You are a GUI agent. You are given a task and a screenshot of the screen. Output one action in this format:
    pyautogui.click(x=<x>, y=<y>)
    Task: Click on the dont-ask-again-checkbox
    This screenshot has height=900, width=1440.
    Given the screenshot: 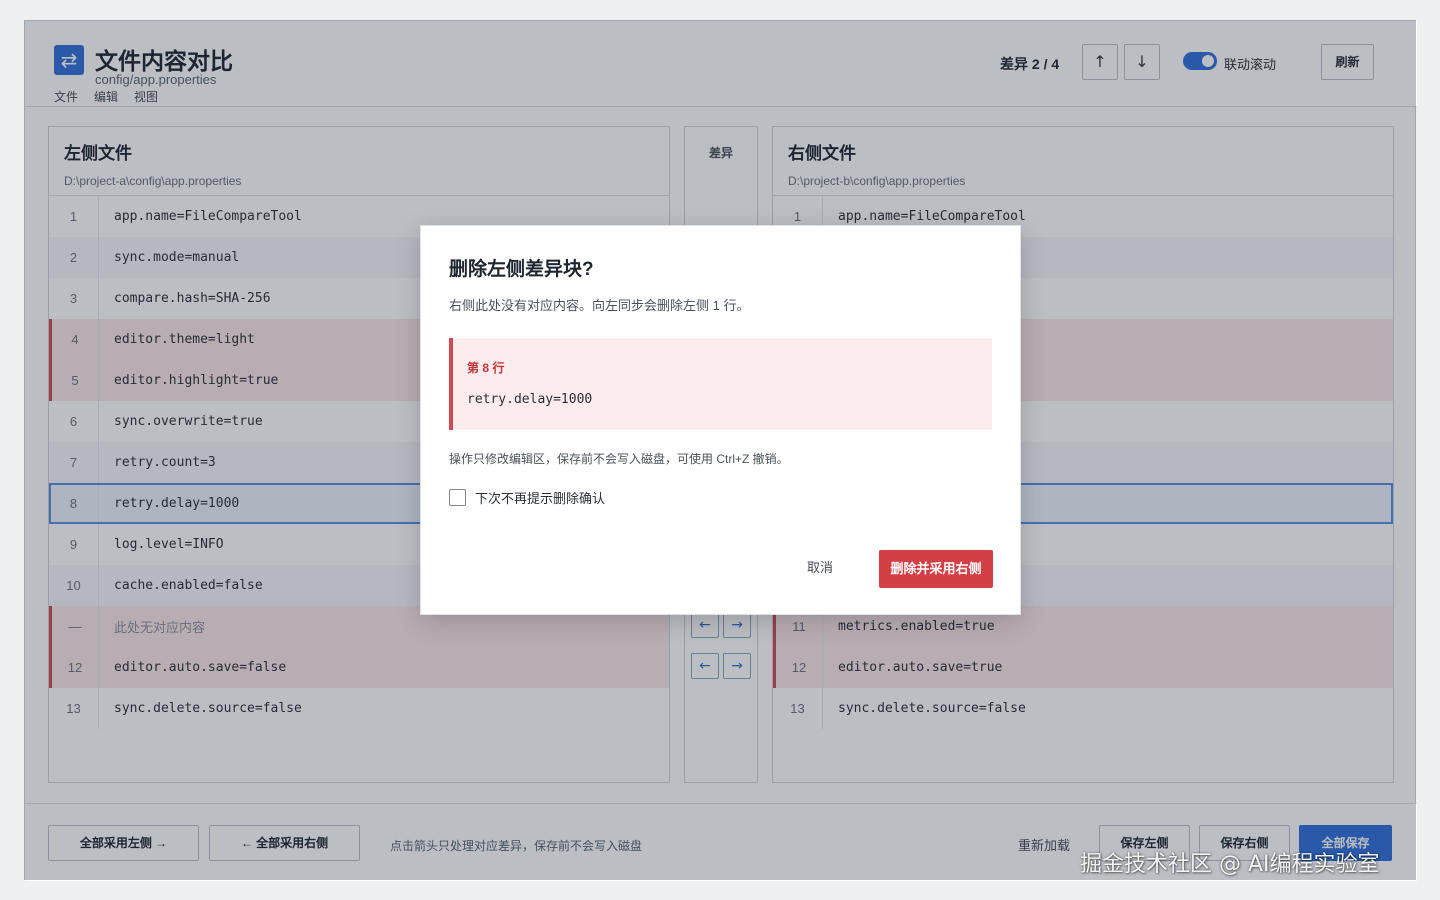 What is the action you would take?
    pyautogui.click(x=457, y=497)
    